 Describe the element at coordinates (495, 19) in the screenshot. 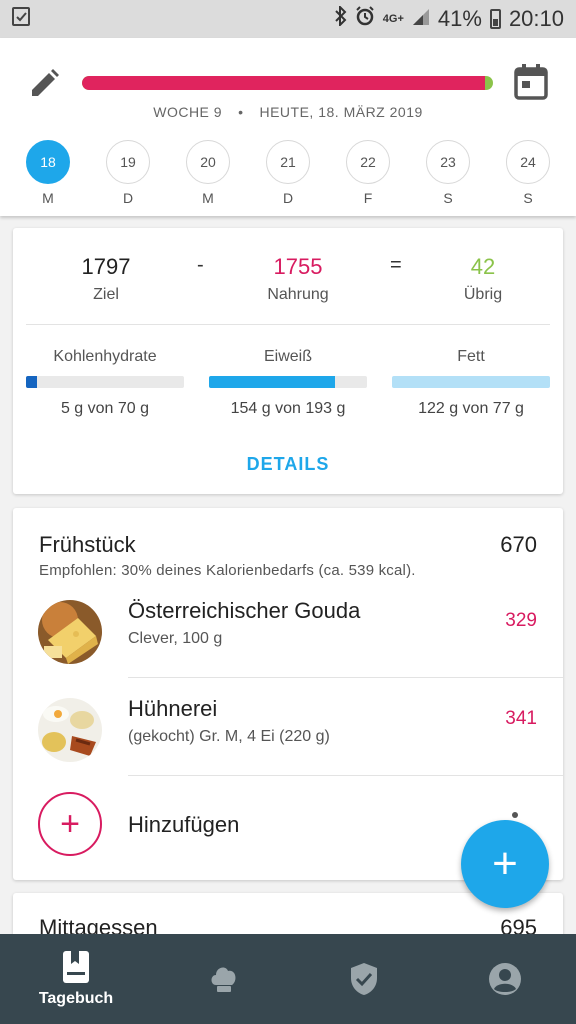

I see `battery-icon` at that location.